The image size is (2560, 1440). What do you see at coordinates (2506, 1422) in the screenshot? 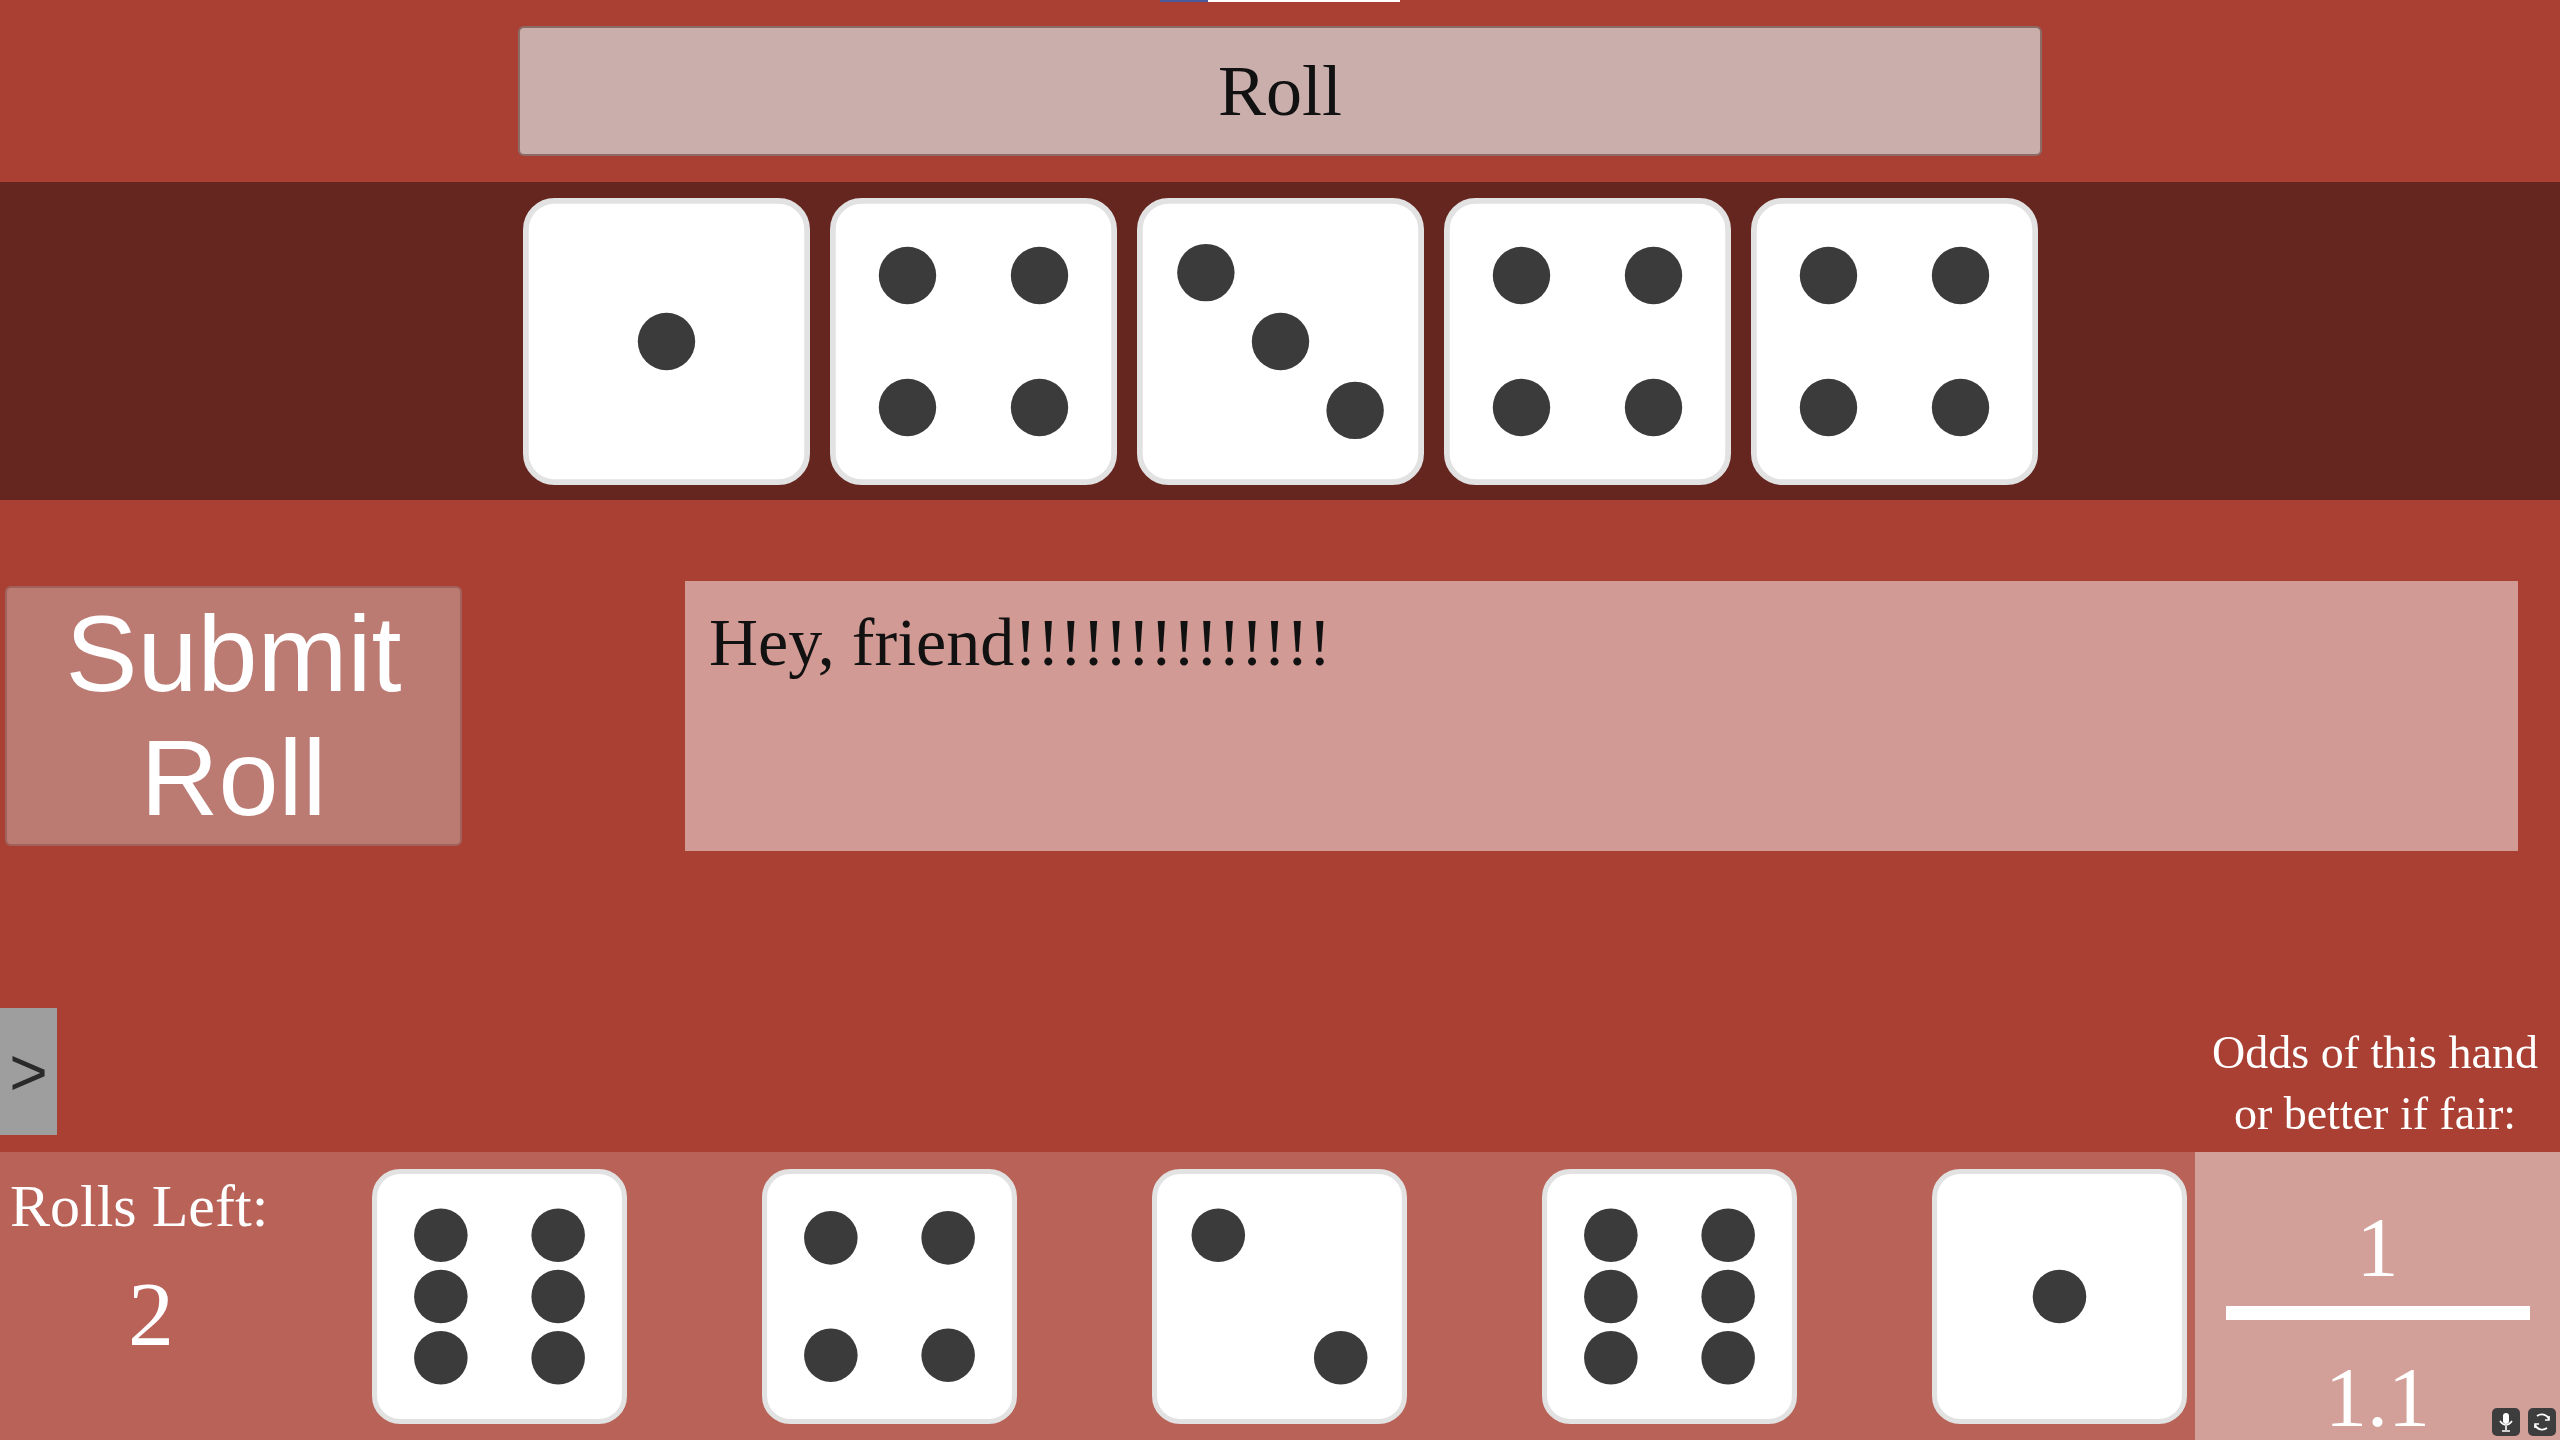
I see `microphone-icon` at bounding box center [2506, 1422].